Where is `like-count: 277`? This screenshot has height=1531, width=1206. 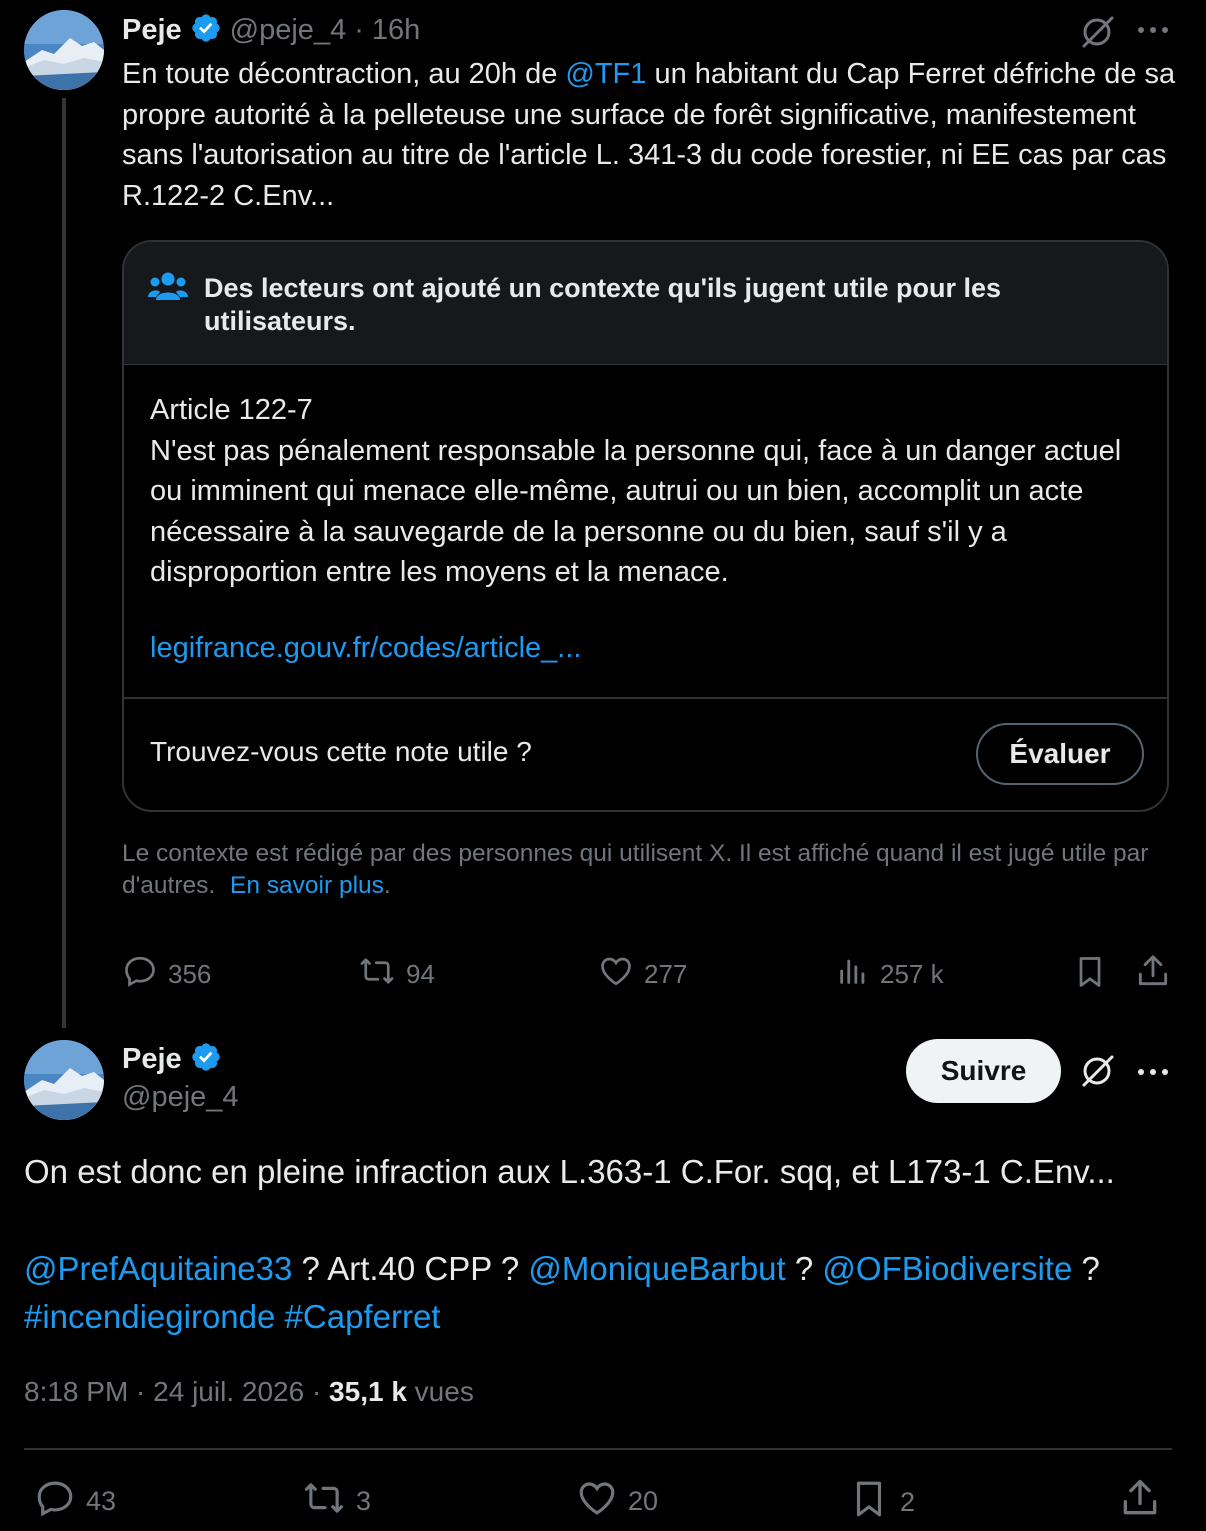 like-count: 277 is located at coordinates (666, 974).